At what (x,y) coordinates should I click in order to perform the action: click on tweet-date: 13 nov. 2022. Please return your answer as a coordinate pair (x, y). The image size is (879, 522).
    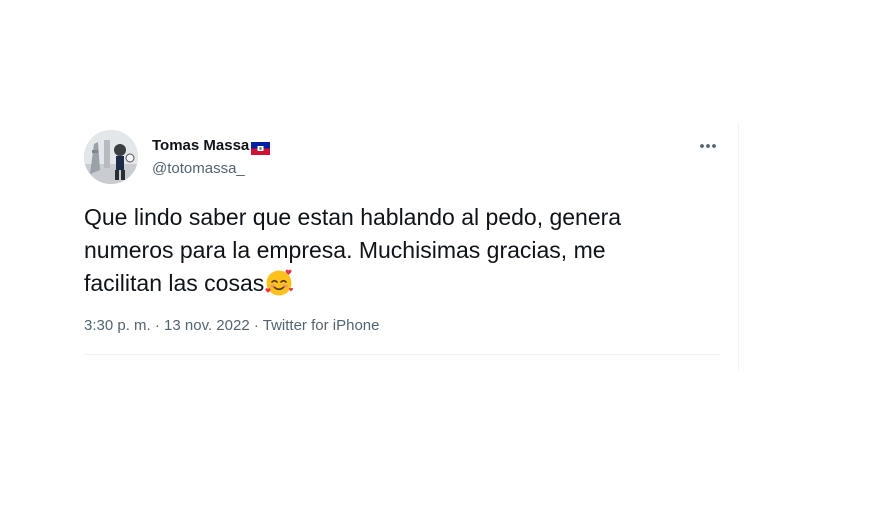
    Looking at the image, I should click on (207, 325).